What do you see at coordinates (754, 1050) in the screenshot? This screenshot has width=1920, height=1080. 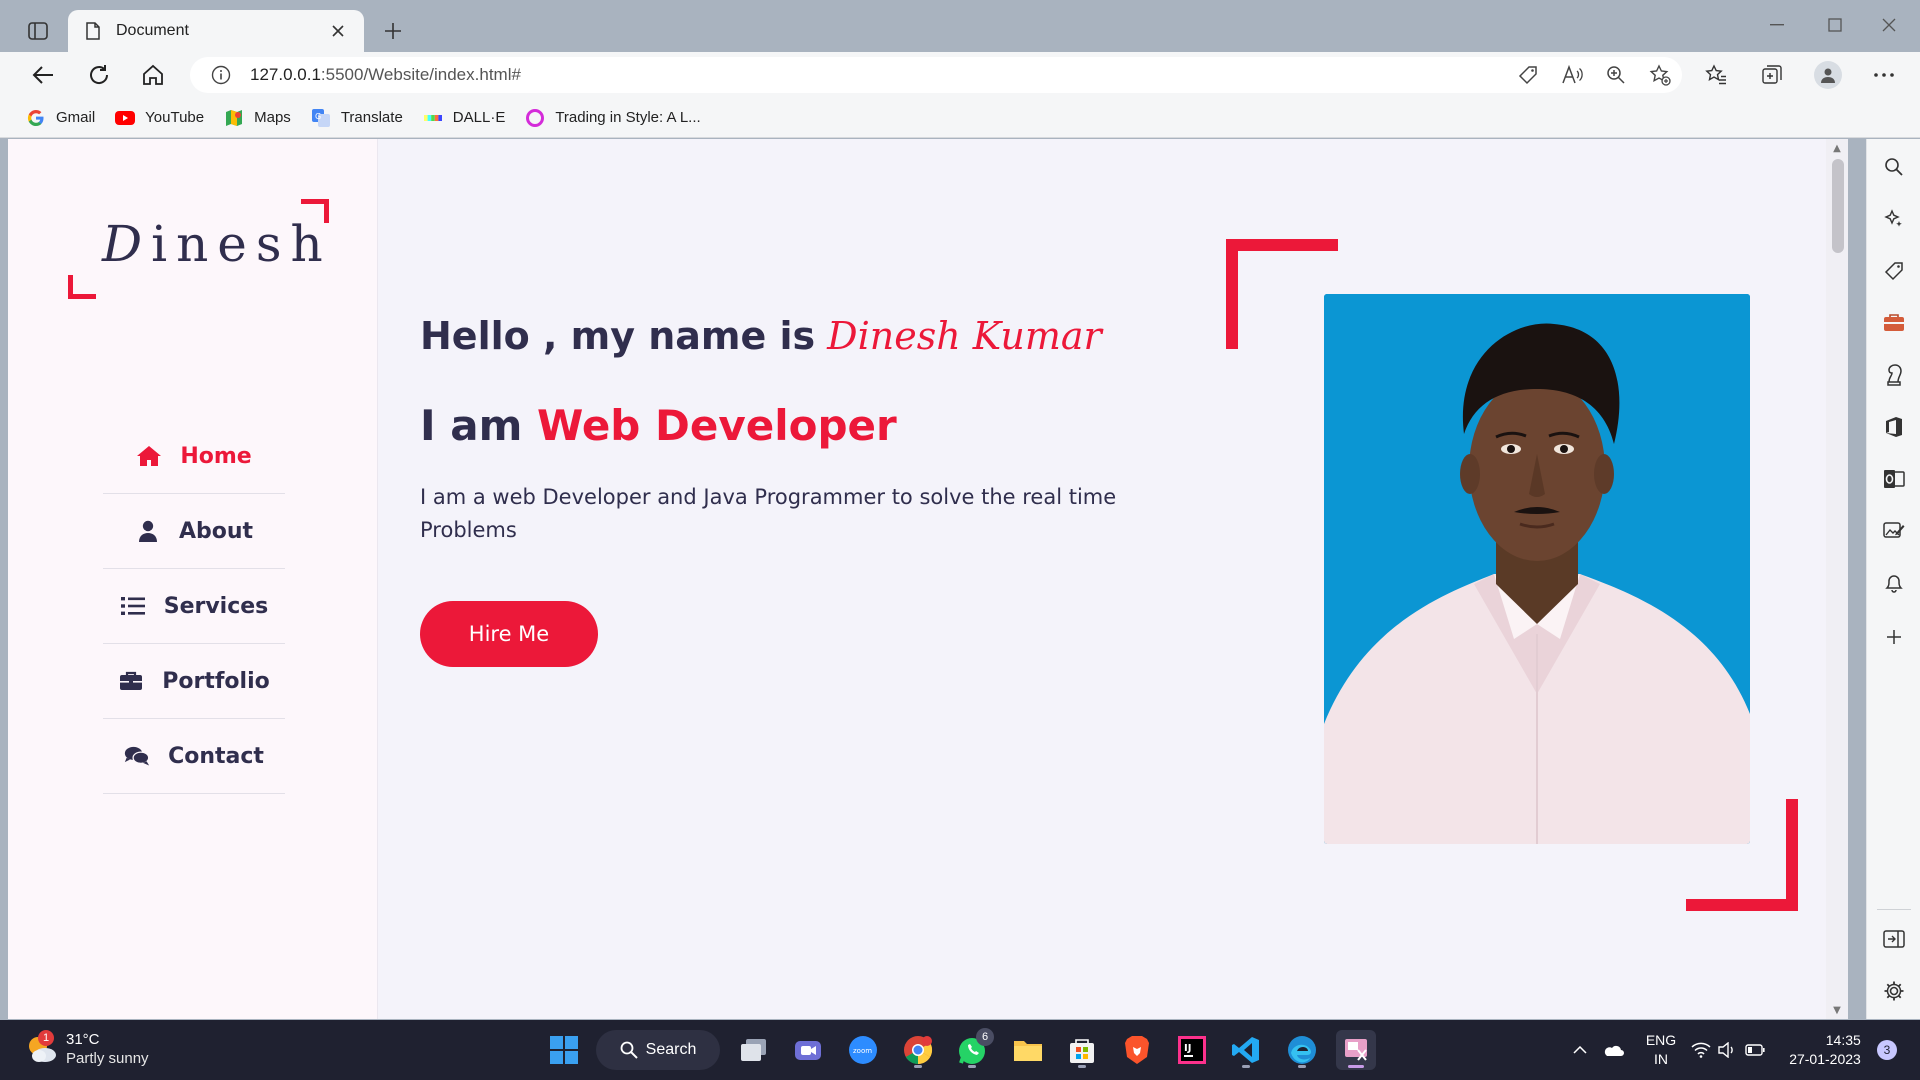 I see `task-view-icon` at bounding box center [754, 1050].